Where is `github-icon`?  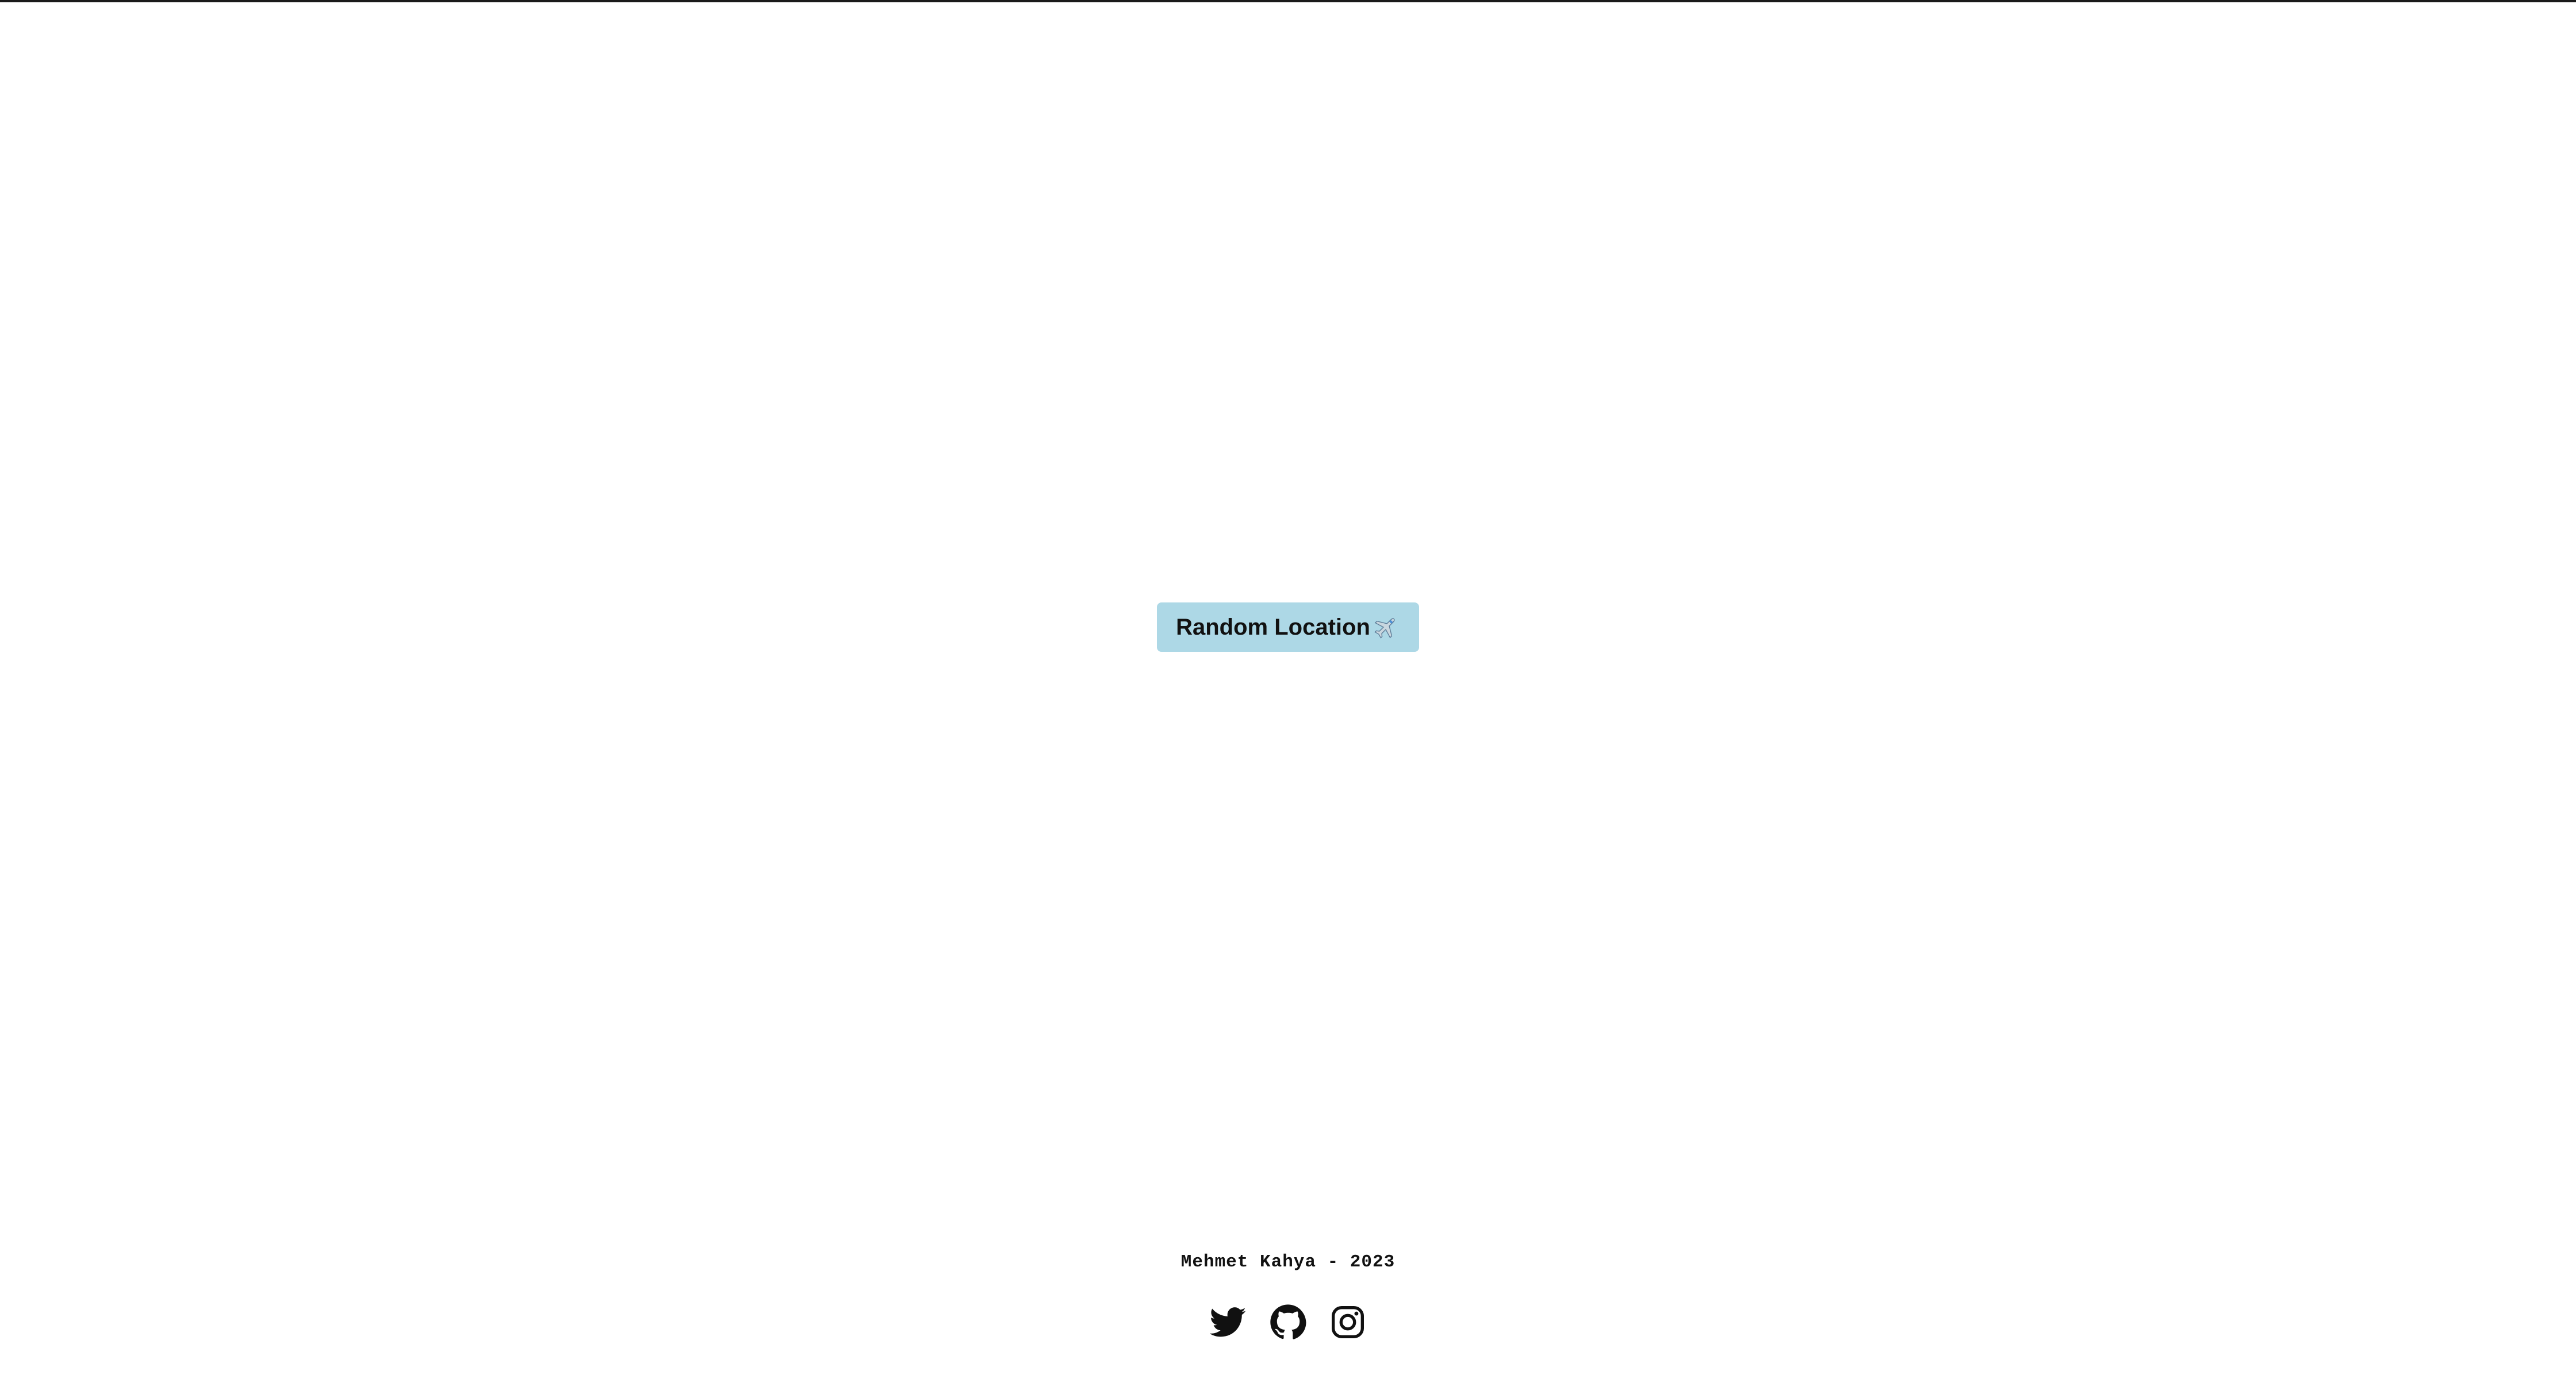
github-icon is located at coordinates (1288, 1322).